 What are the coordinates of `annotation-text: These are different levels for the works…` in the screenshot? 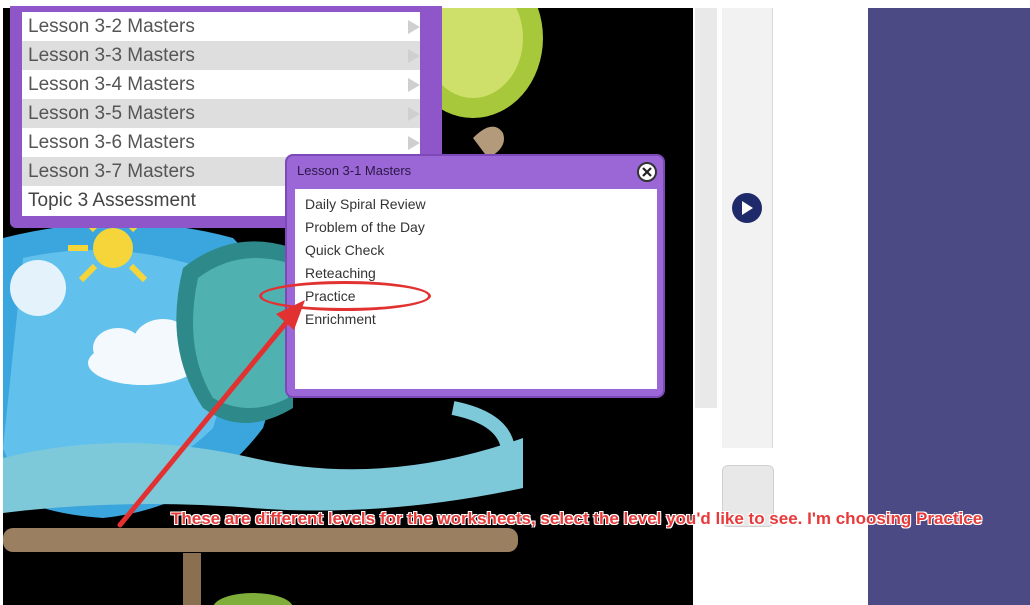 It's located at (577, 518).